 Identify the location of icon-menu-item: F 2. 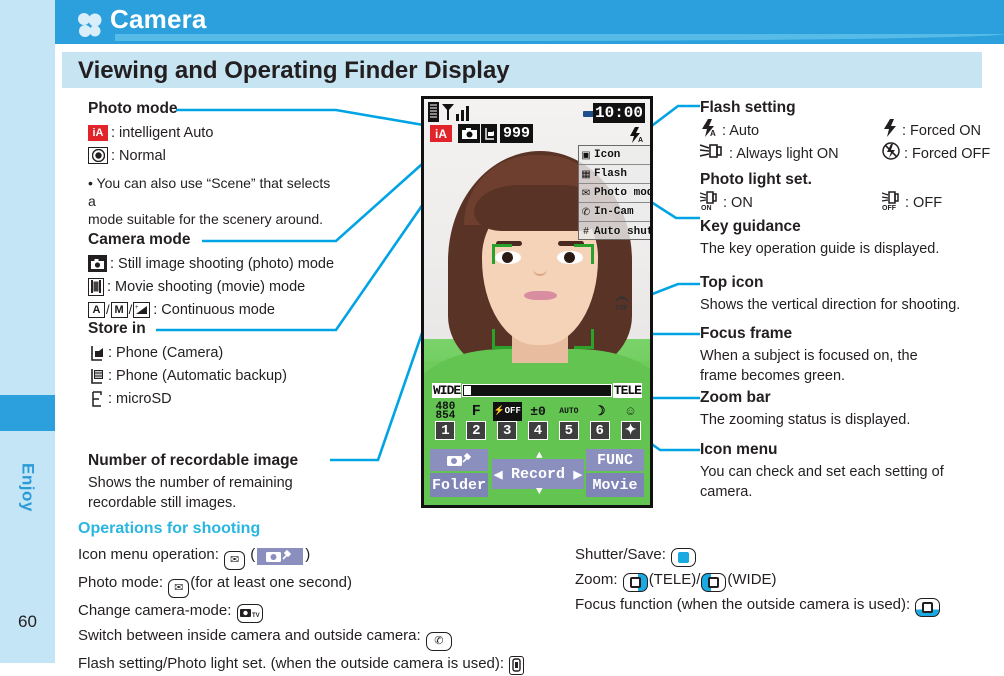
(476, 425).